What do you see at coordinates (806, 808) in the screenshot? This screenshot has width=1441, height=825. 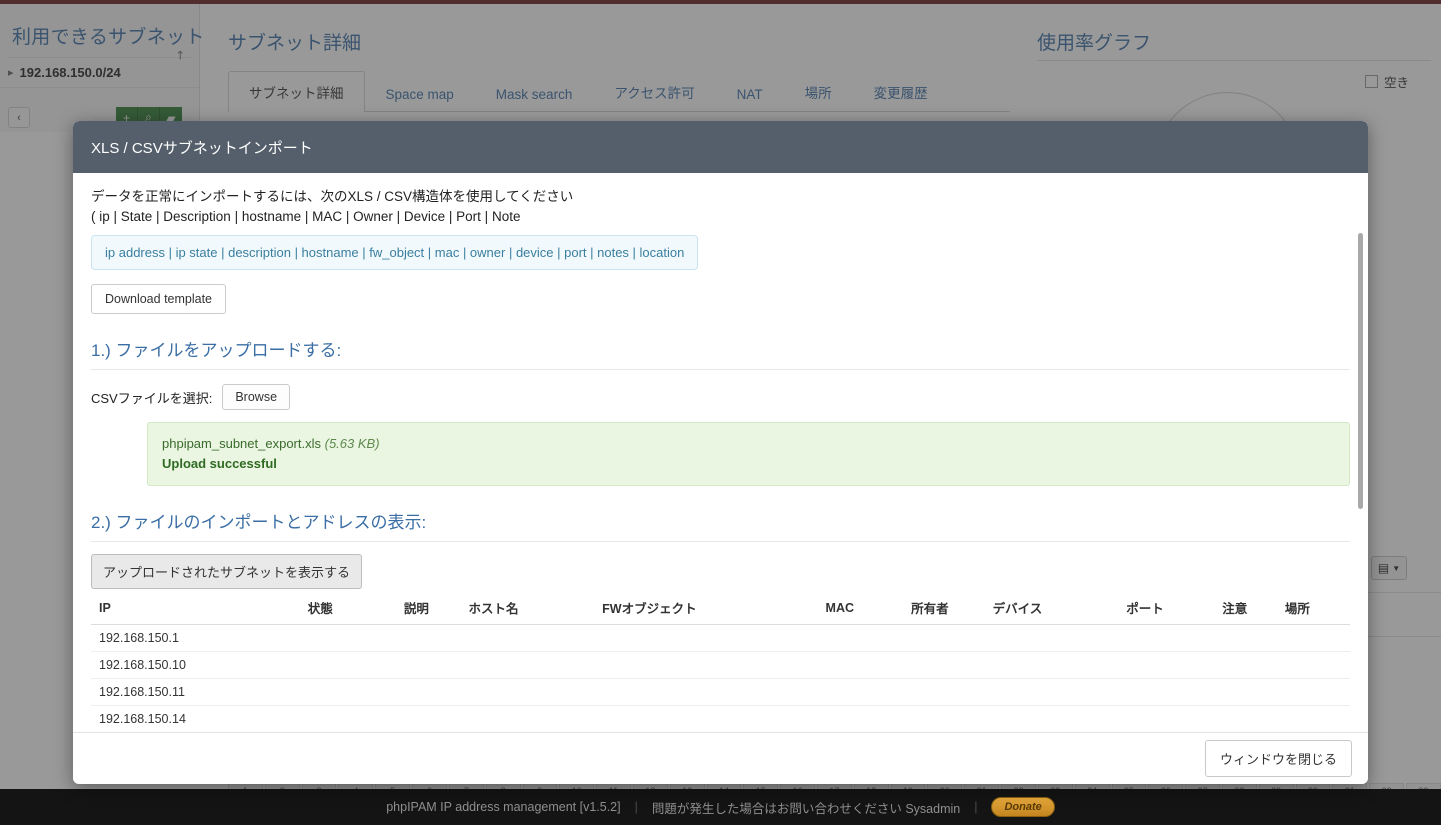 I see `footer-contact: 問題が発生した場合はお問い合わせください Sysadmin` at bounding box center [806, 808].